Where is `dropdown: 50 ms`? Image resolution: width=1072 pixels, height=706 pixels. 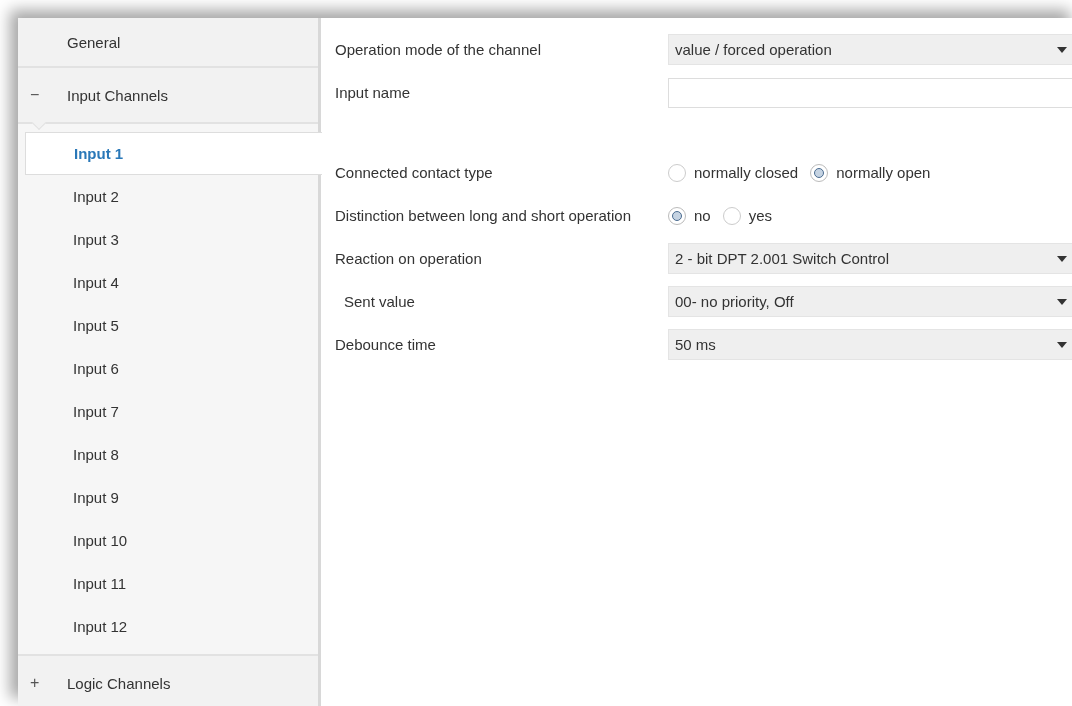 dropdown: 50 ms is located at coordinates (870, 344).